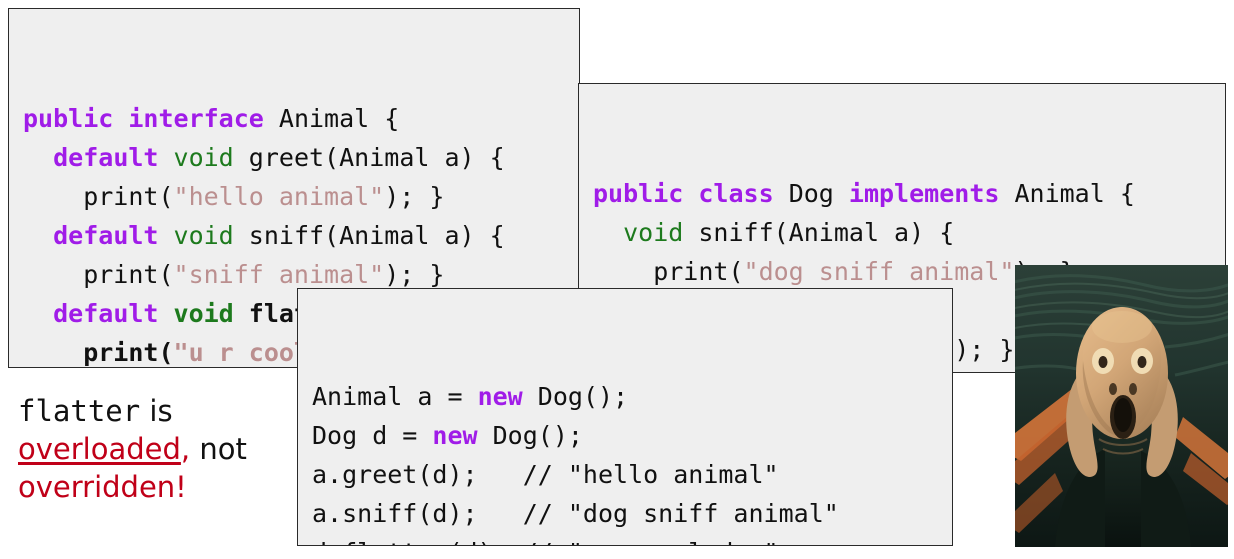  I want to click on code-token: a.greet(d); // "hello animal", so click(545, 474).